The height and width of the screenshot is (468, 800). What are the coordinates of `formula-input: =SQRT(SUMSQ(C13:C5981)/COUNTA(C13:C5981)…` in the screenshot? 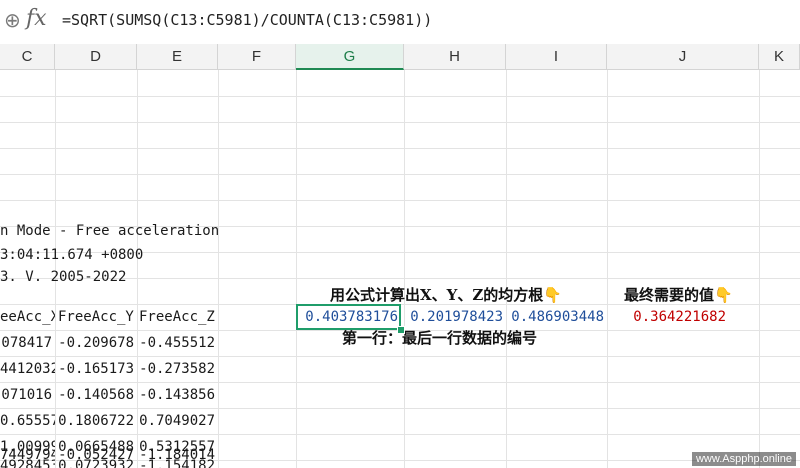 It's located at (247, 20).